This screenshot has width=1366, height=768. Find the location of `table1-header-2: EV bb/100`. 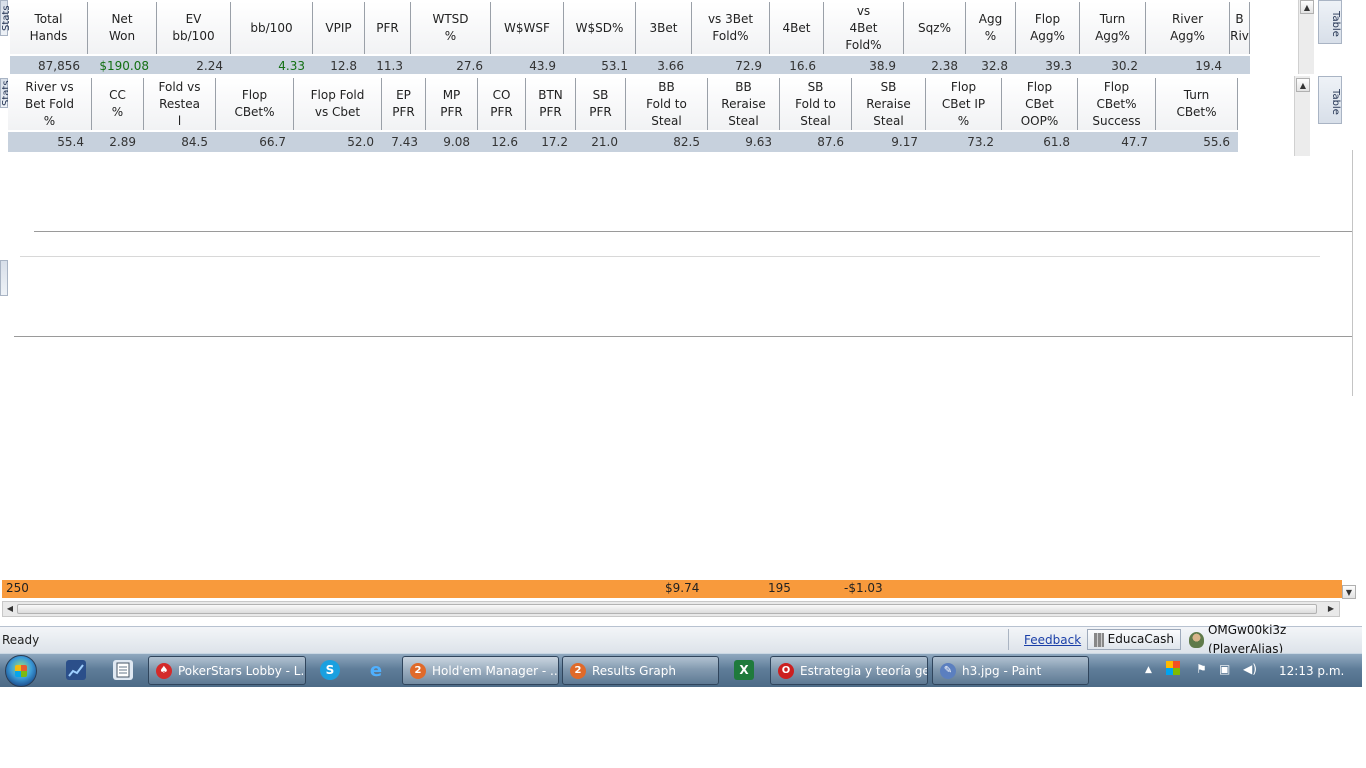

table1-header-2: EV bb/100 is located at coordinates (194, 28).